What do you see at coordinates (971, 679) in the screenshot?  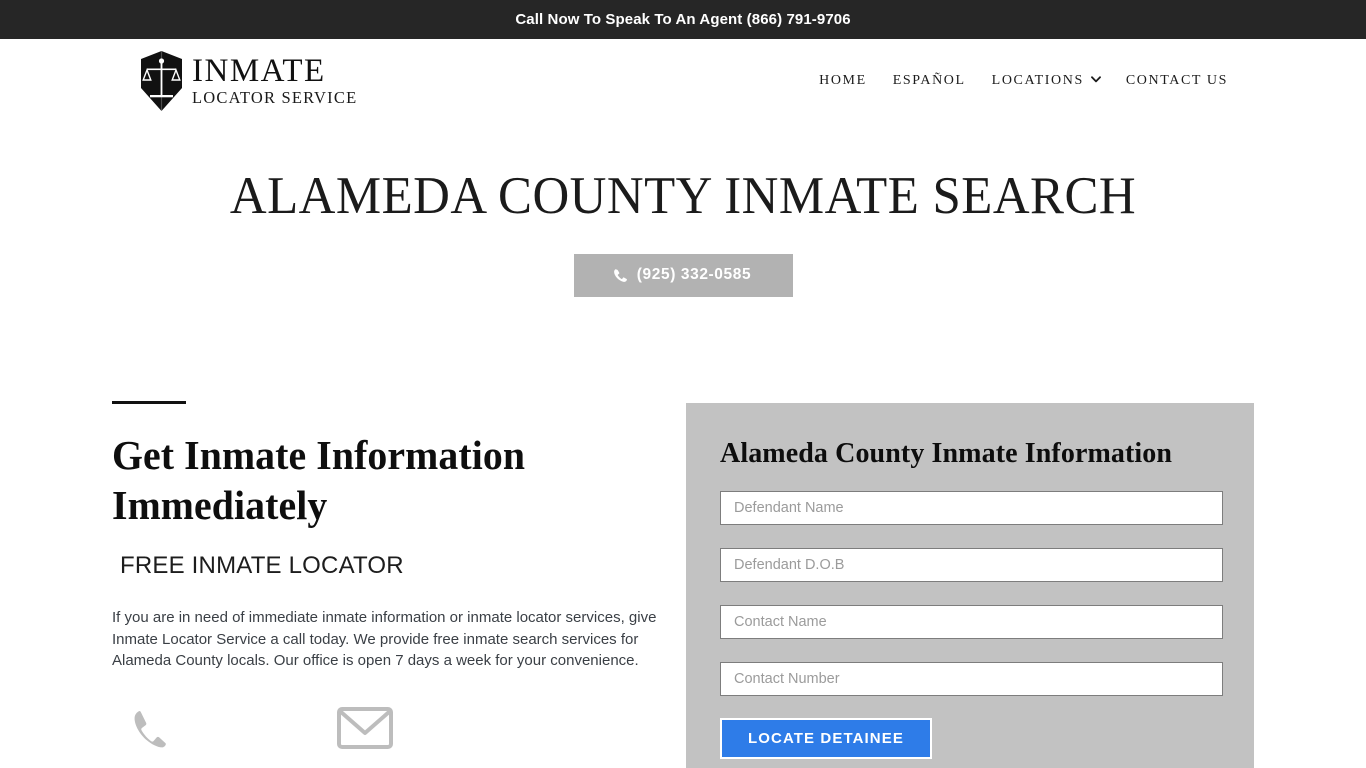 I see `contact-number-input` at bounding box center [971, 679].